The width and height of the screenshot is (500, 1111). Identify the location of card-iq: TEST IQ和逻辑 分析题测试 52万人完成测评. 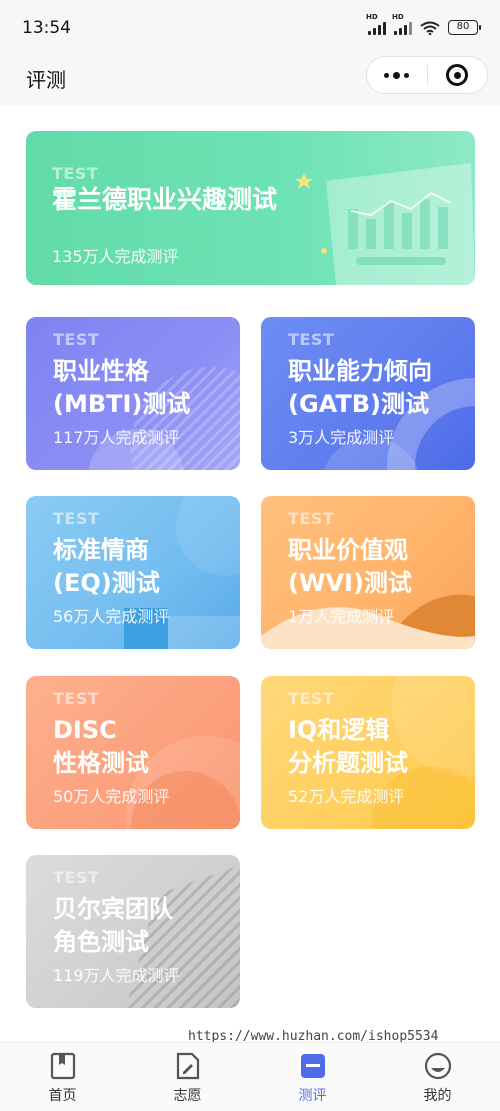
(368, 752).